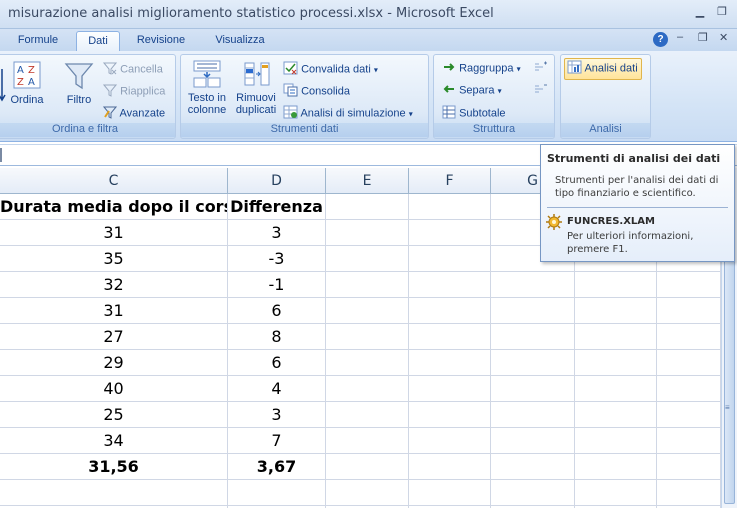  I want to click on group-button: Raggruppa ▾, so click(481, 68).